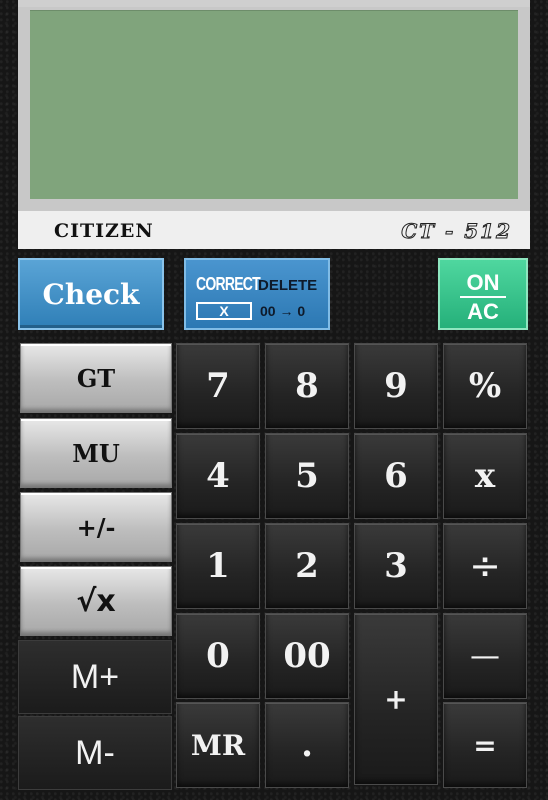 The image size is (548, 800). I want to click on key-4: 4, so click(218, 476).